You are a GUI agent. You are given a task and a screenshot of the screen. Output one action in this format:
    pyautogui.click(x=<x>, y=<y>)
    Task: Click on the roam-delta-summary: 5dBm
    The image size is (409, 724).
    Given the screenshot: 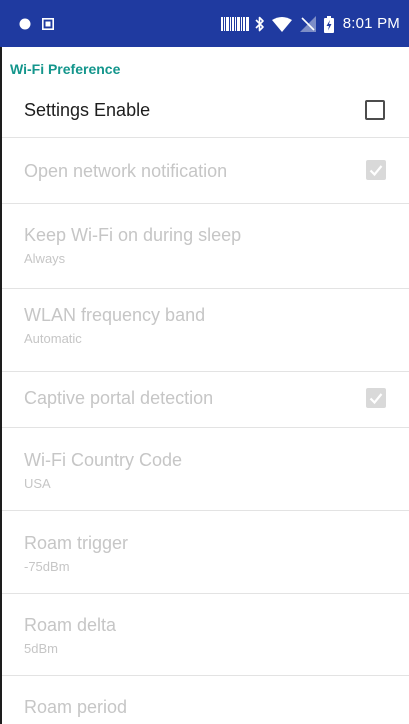 What is the action you would take?
    pyautogui.click(x=41, y=648)
    